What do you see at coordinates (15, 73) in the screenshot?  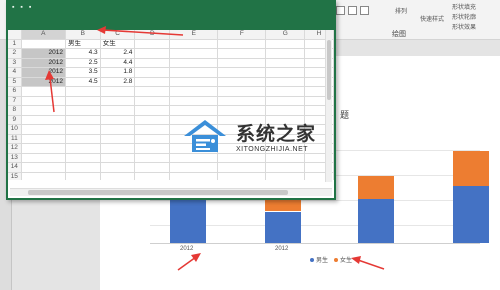 I see `row-header: 4` at bounding box center [15, 73].